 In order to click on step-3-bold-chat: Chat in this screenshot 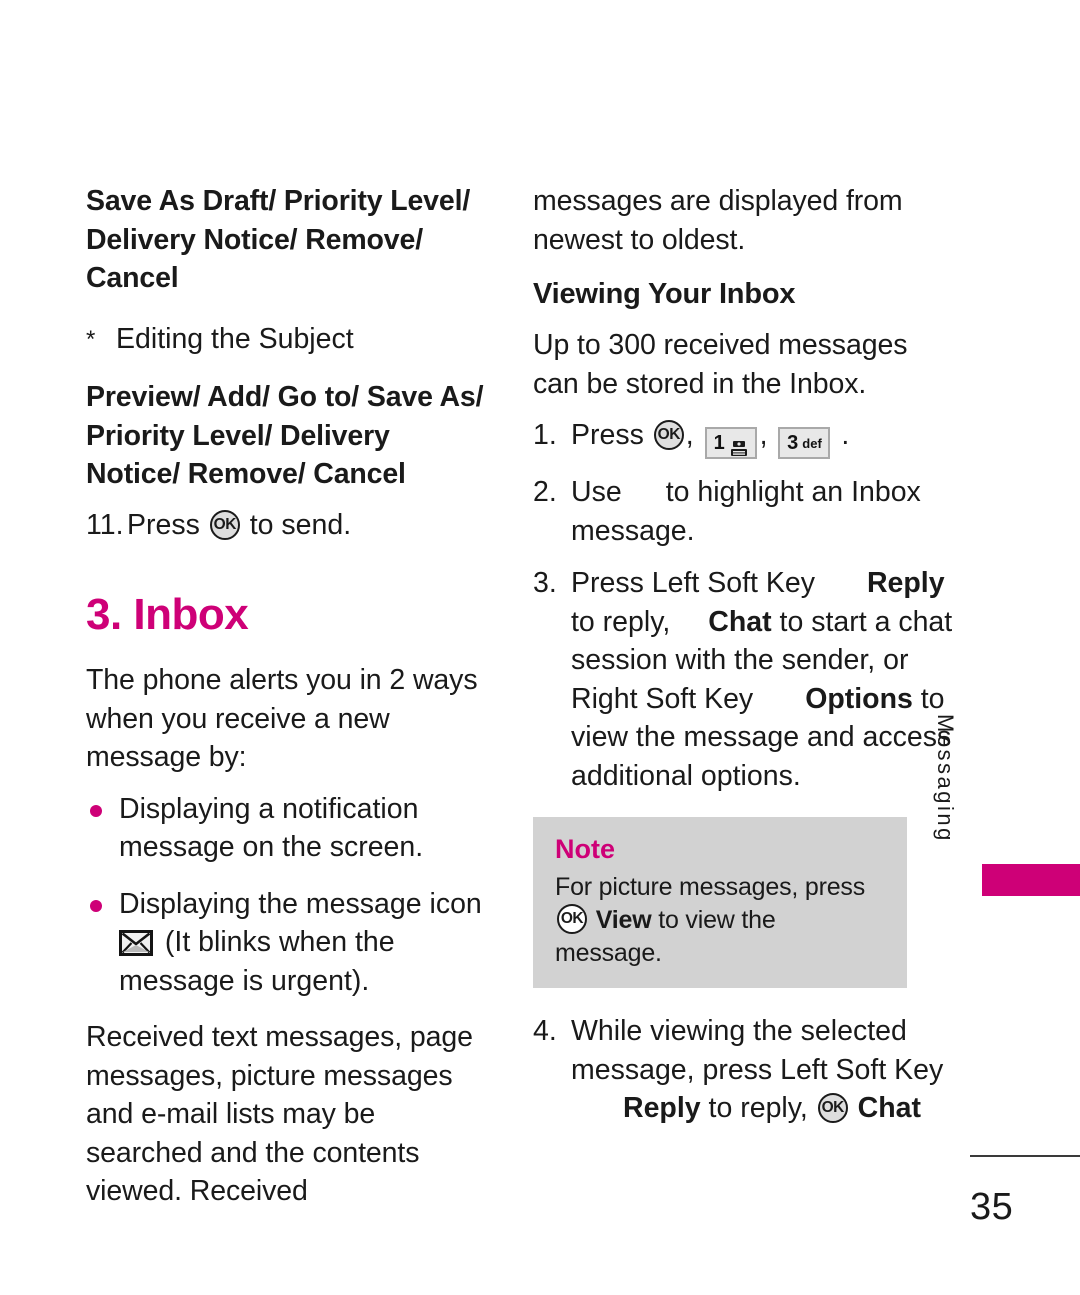, I will do `click(740, 621)`.